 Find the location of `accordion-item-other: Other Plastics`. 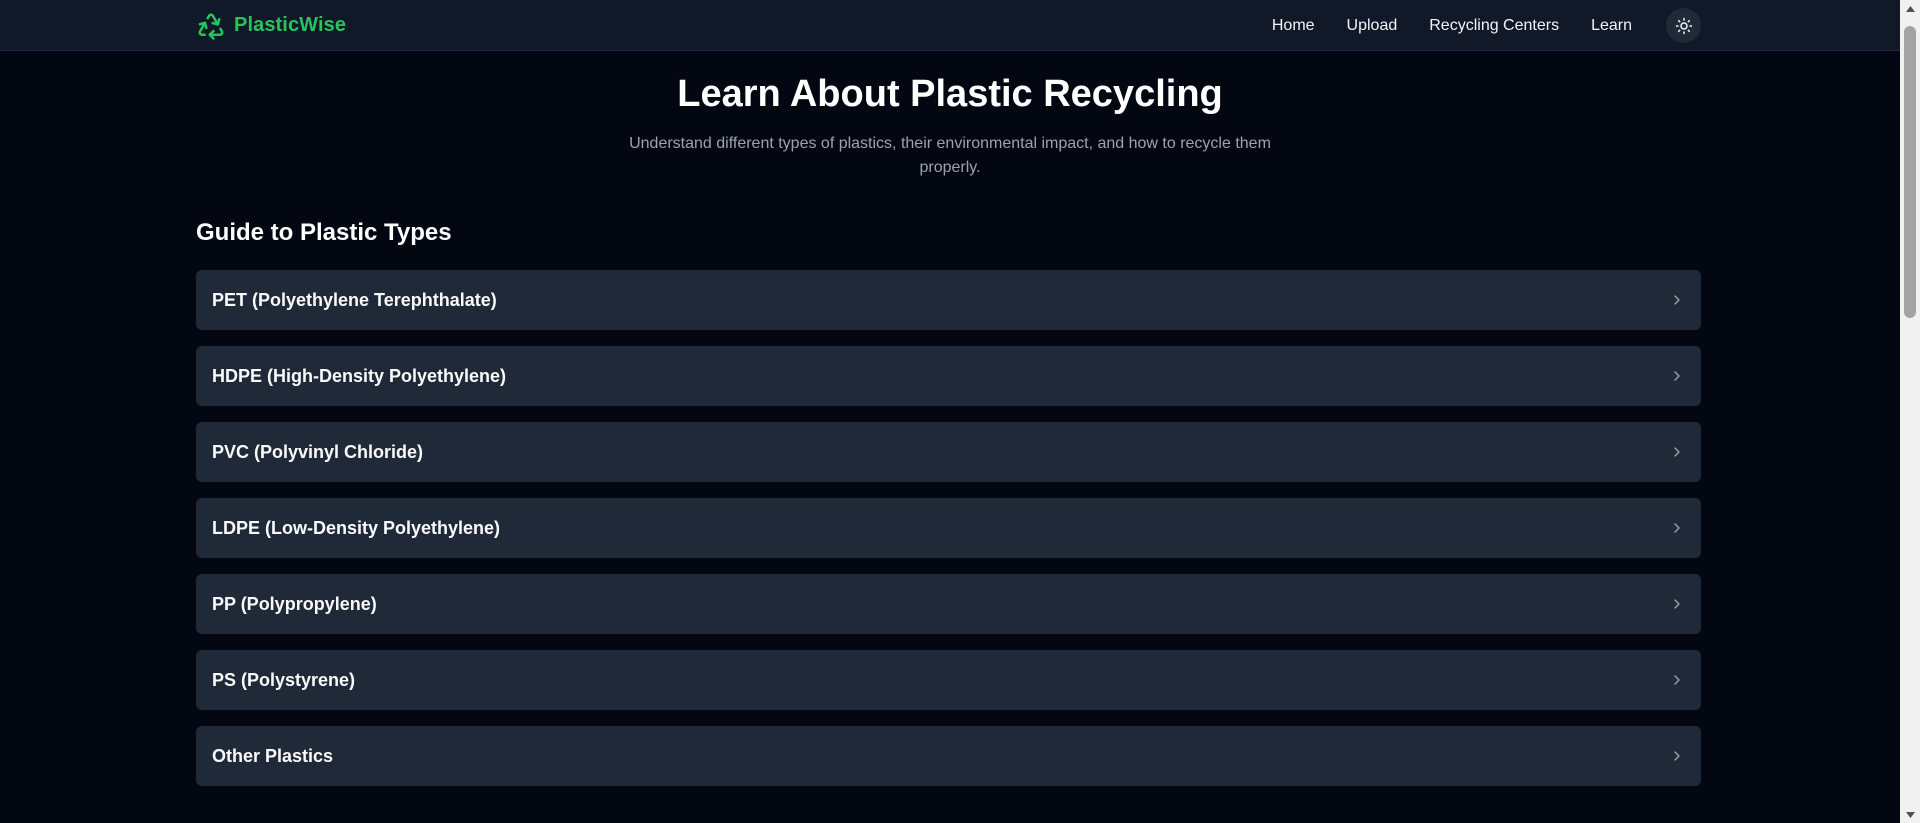

accordion-item-other: Other Plastics is located at coordinates (948, 756).